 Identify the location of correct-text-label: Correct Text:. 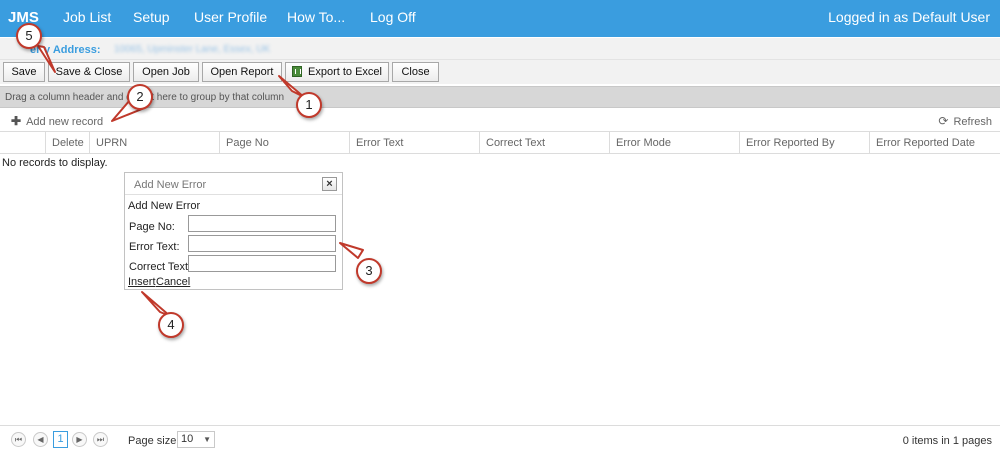
(160, 267).